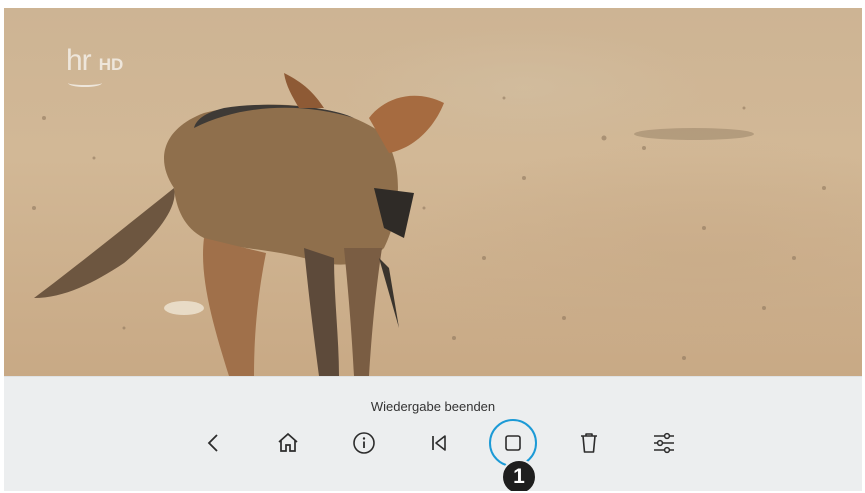 The width and height of the screenshot is (865, 493). What do you see at coordinates (79, 60) in the screenshot?
I see `channel-logo-text: hr` at bounding box center [79, 60].